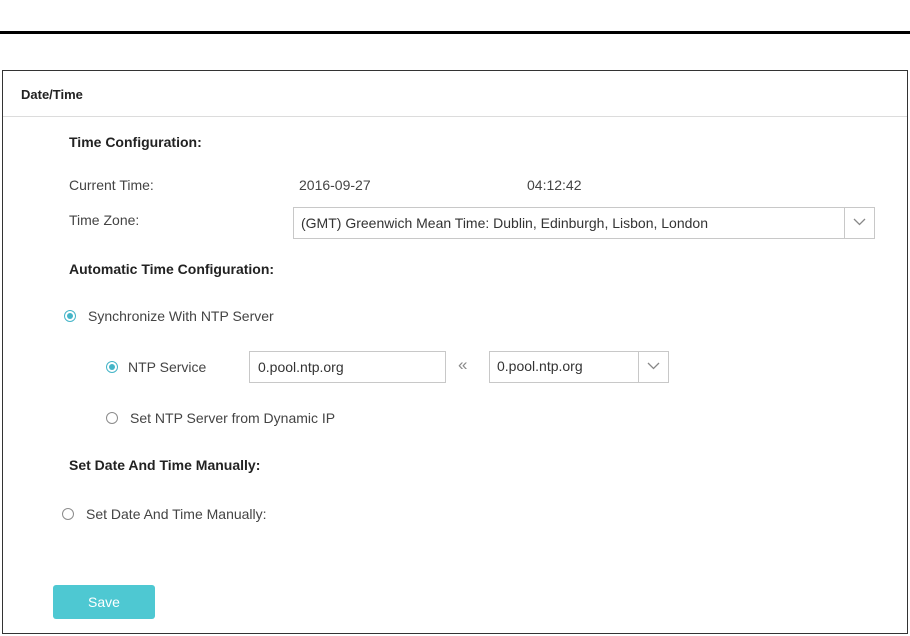 Image resolution: width=910 pixels, height=636 pixels. What do you see at coordinates (176, 514) in the screenshot?
I see `manual-time-label: Set Date And Time Manually:` at bounding box center [176, 514].